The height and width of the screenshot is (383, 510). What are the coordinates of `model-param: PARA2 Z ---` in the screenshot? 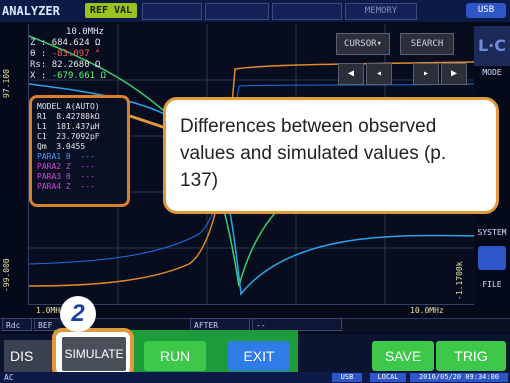 It's located at (66, 166).